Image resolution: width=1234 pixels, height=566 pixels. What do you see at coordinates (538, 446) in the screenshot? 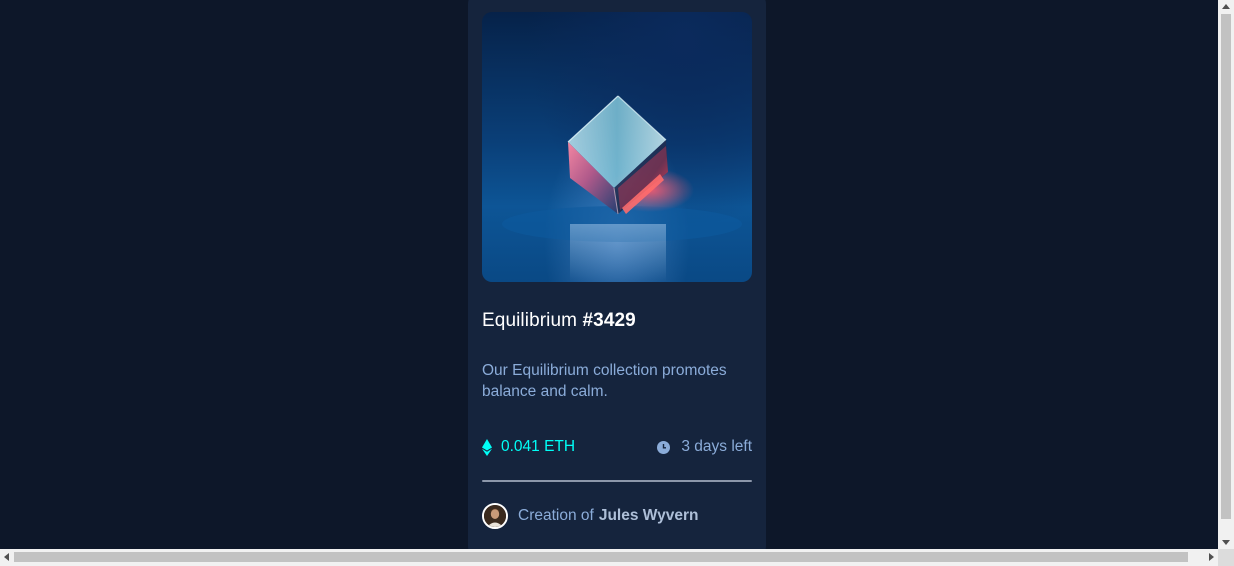
I see `price-value: 0.041 ETH` at bounding box center [538, 446].